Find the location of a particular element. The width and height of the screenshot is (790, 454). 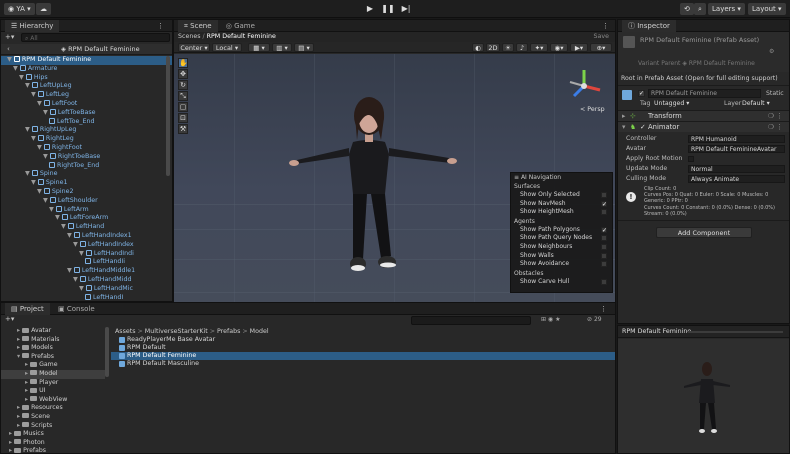

hierarchy-menu-icon: ⋮ is located at coordinates (160, 26).